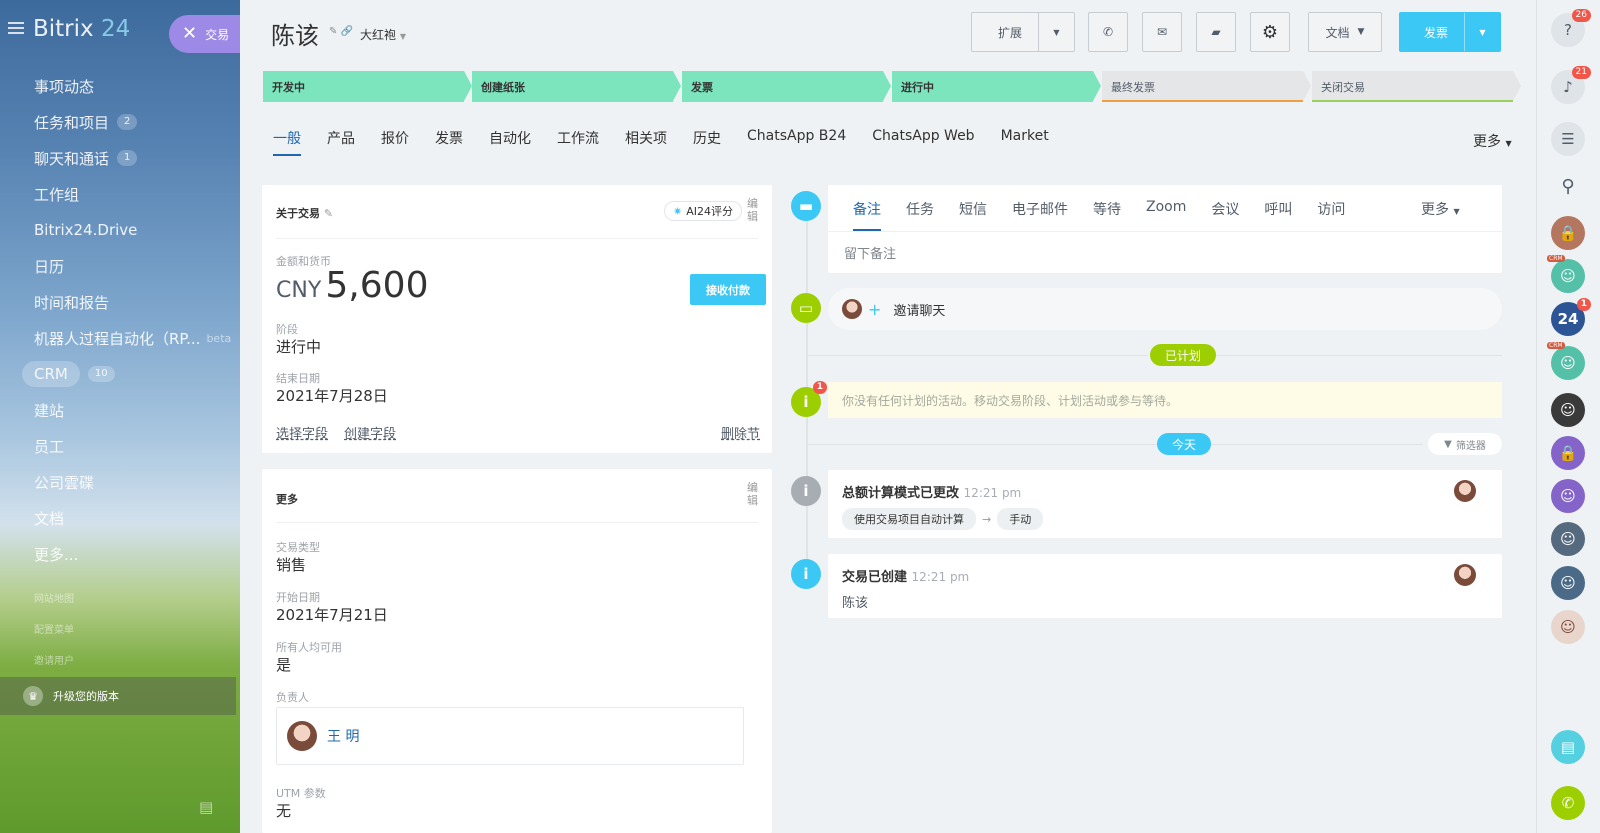 The image size is (1600, 833). Describe the element at coordinates (120, 302) in the screenshot. I see `sidebar-item-time: 时间和报告` at that location.